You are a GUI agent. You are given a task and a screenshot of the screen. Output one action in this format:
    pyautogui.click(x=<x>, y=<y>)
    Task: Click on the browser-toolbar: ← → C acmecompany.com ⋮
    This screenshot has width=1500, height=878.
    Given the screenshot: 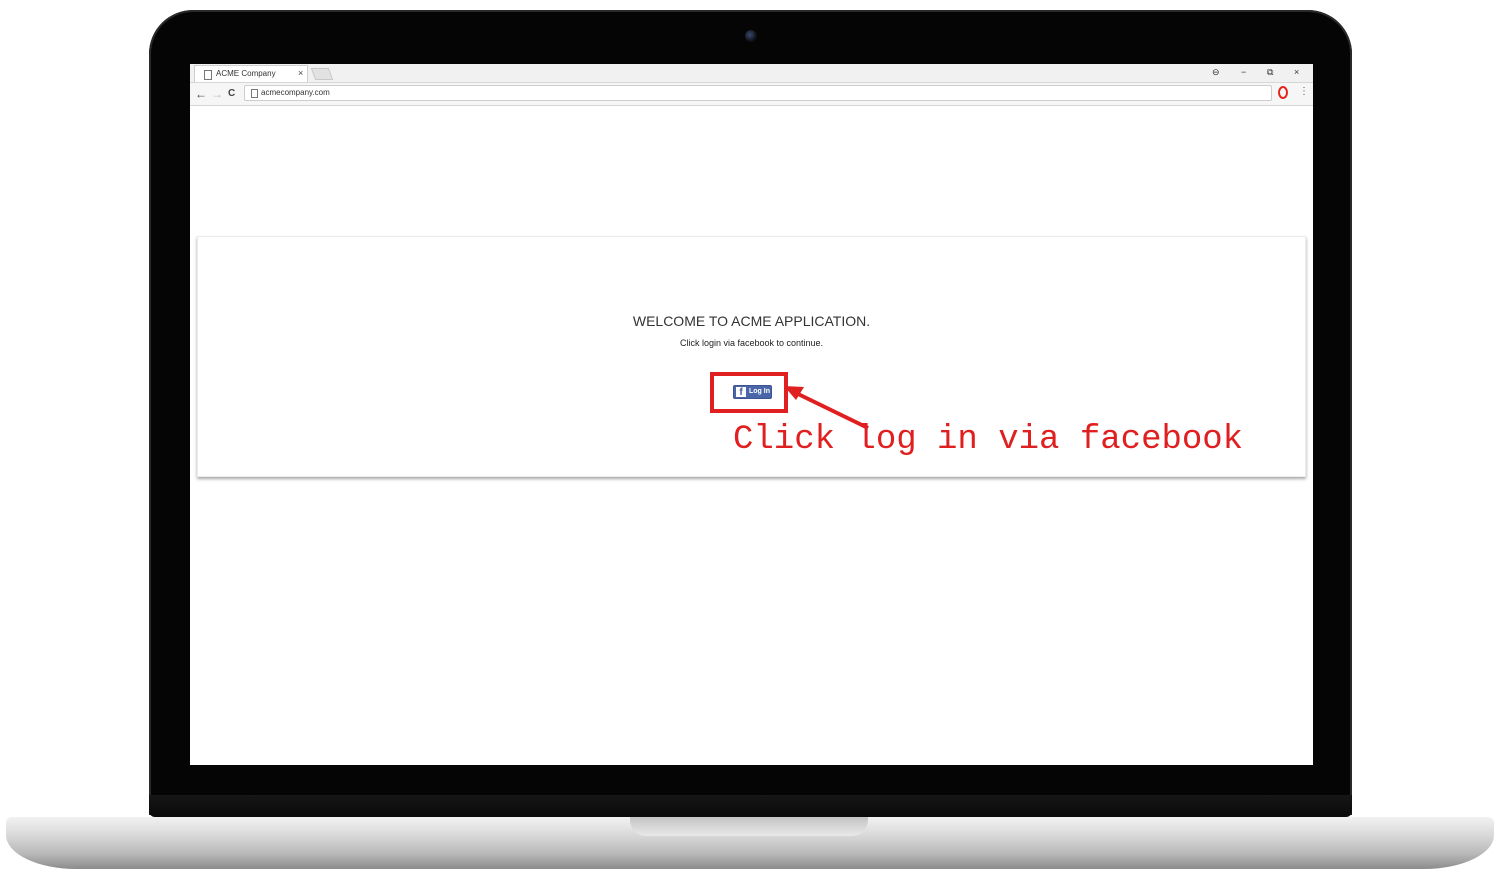 What is the action you would take?
    pyautogui.click(x=751, y=94)
    